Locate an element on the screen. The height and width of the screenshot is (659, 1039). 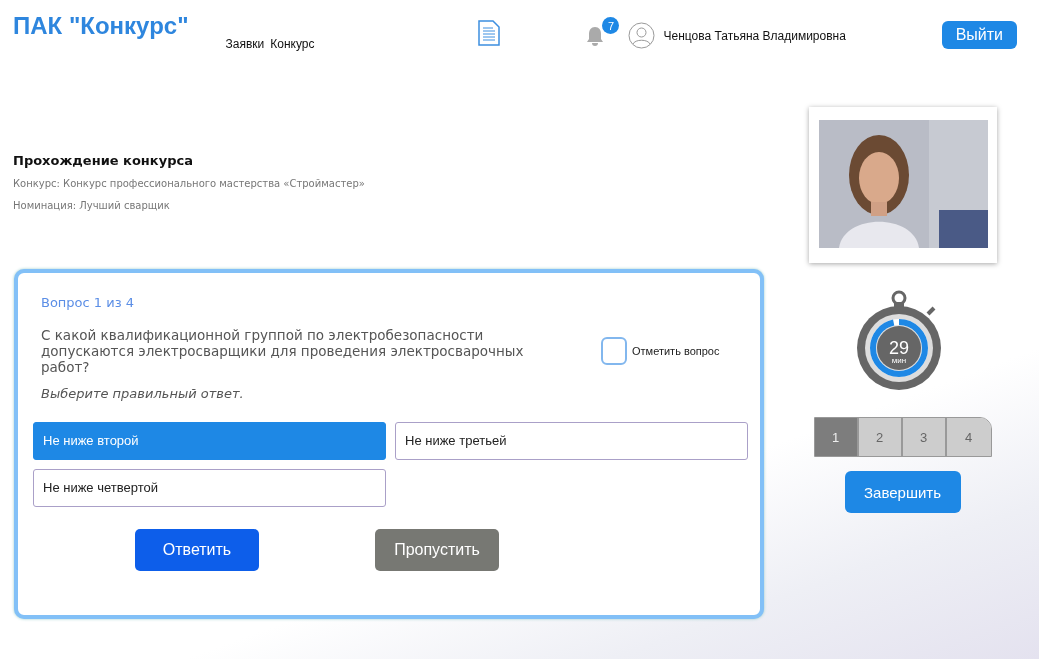
answer-button: Ответить is located at coordinates (197, 549).